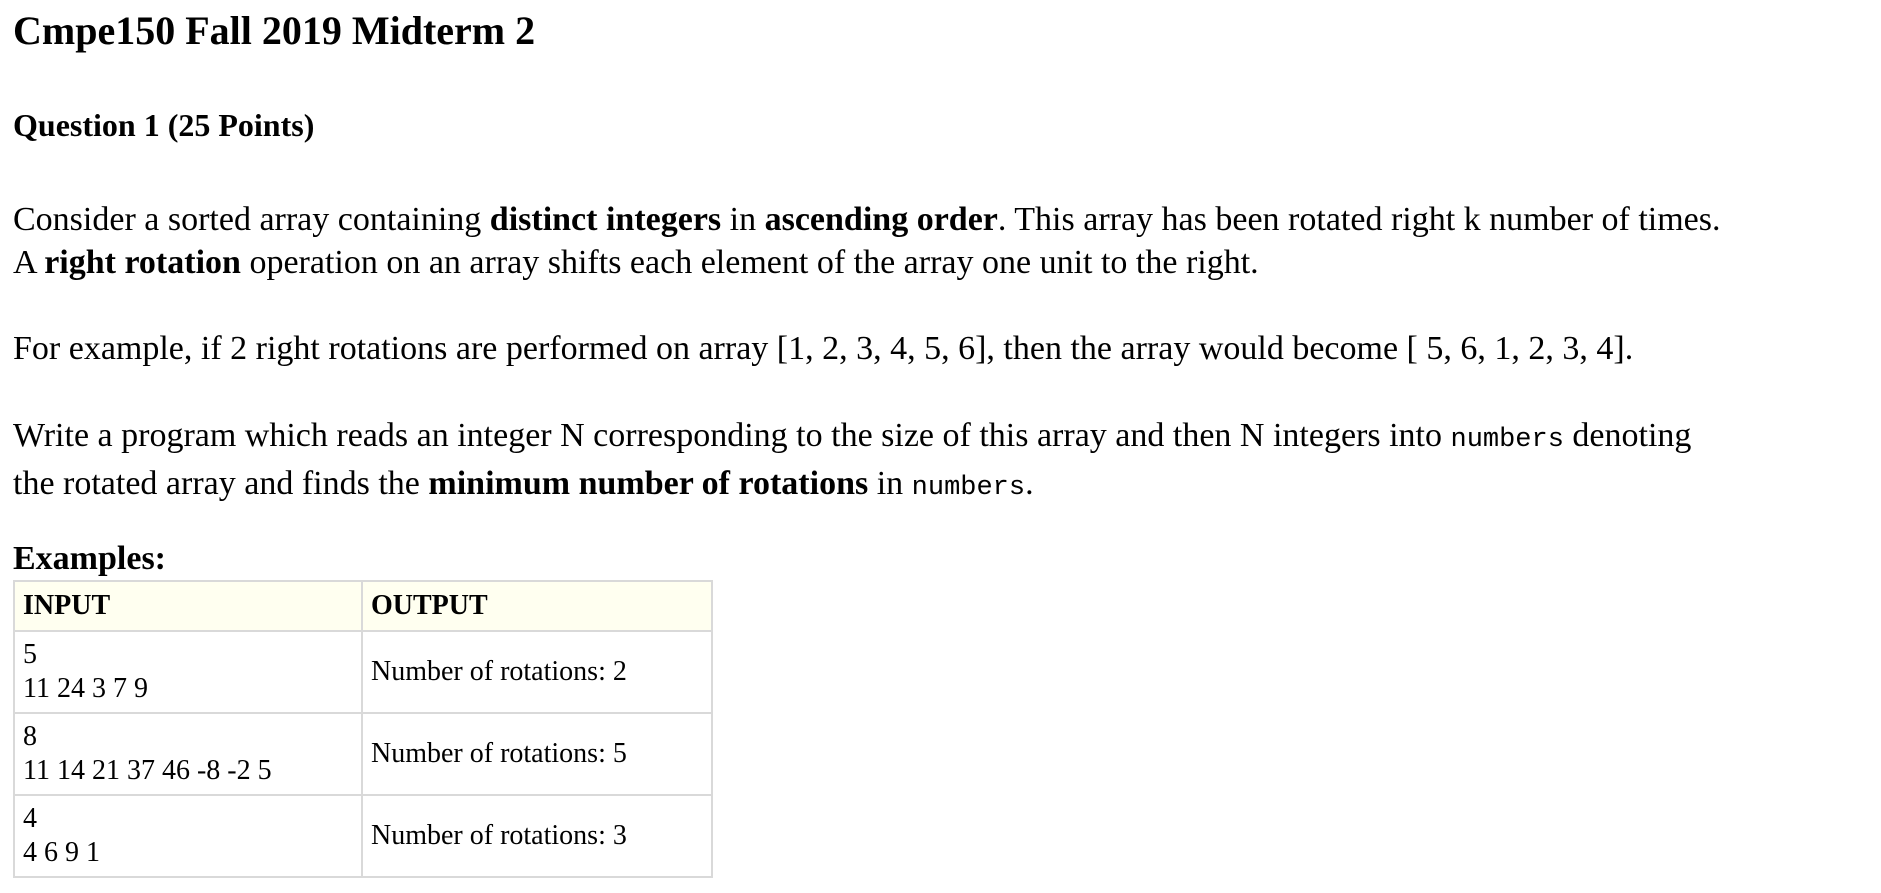 The image size is (1881, 893). Describe the element at coordinates (89, 558) in the screenshot. I see `examples-heading: Examples:` at that location.